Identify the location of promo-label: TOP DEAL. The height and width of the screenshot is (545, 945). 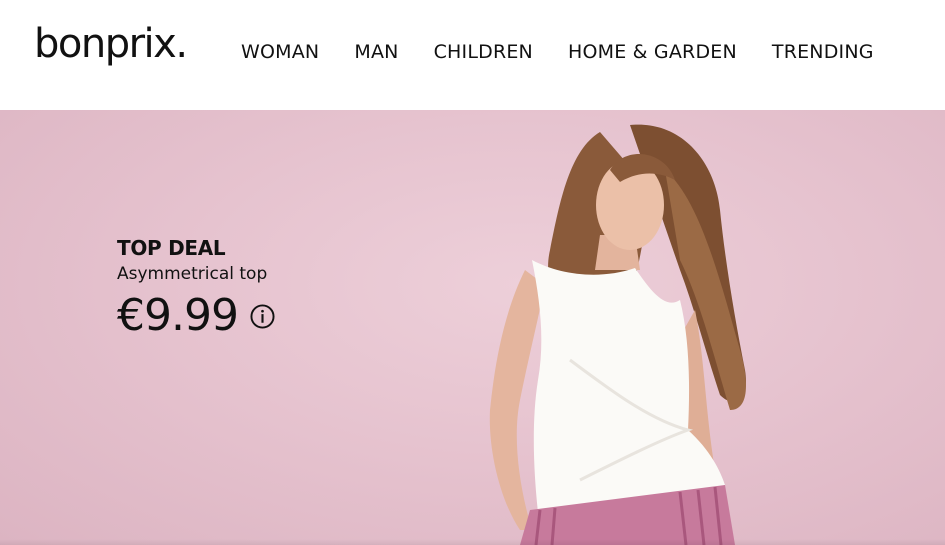
(171, 248).